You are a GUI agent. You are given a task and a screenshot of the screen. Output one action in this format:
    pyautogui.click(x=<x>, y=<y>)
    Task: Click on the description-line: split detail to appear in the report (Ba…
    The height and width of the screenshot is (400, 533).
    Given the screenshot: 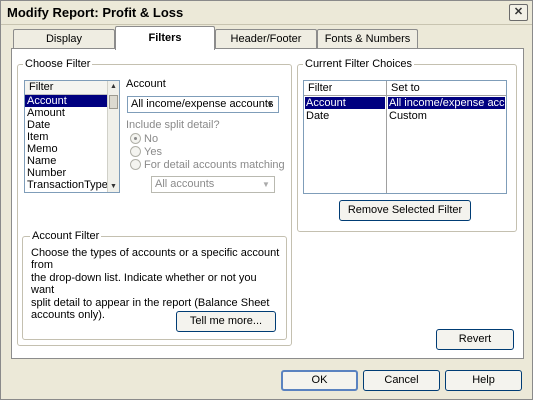 What is the action you would take?
    pyautogui.click(x=150, y=302)
    